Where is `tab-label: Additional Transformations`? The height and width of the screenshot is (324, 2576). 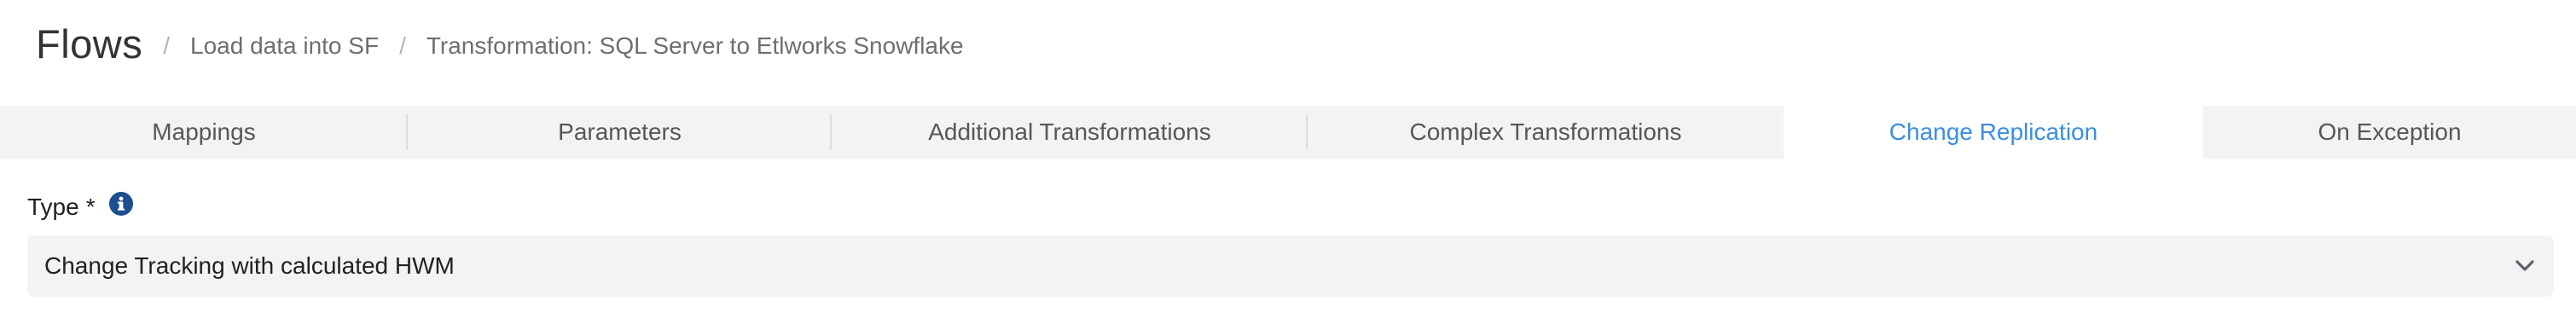 tab-label: Additional Transformations is located at coordinates (1069, 132).